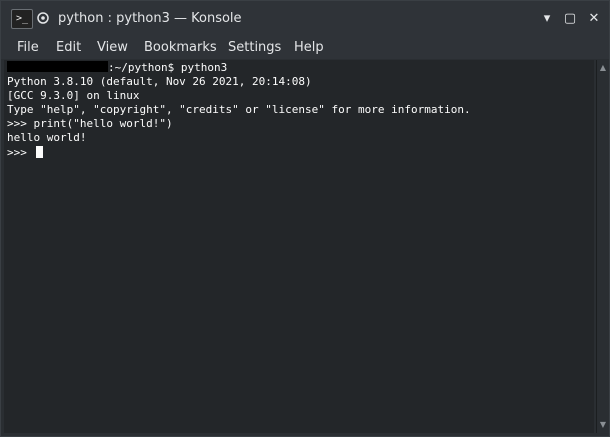  I want to click on terminal-line: >>> print("hello world!"), so click(90, 123).